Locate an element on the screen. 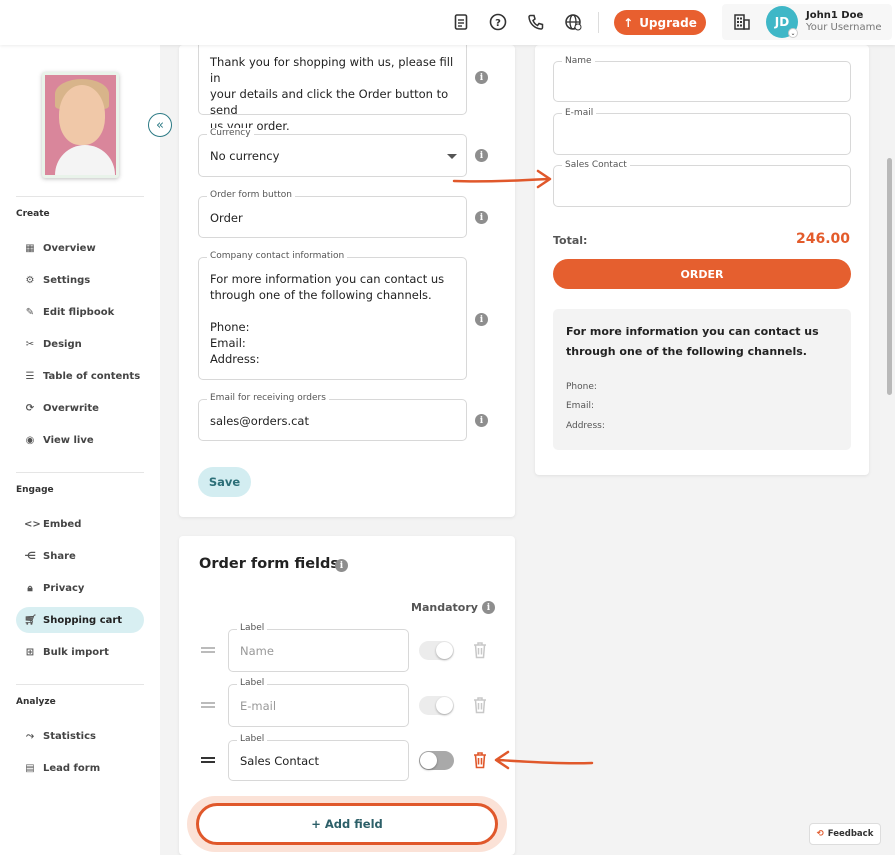 This screenshot has width=895, height=855. pencil-icon: ✎ is located at coordinates (30, 312).